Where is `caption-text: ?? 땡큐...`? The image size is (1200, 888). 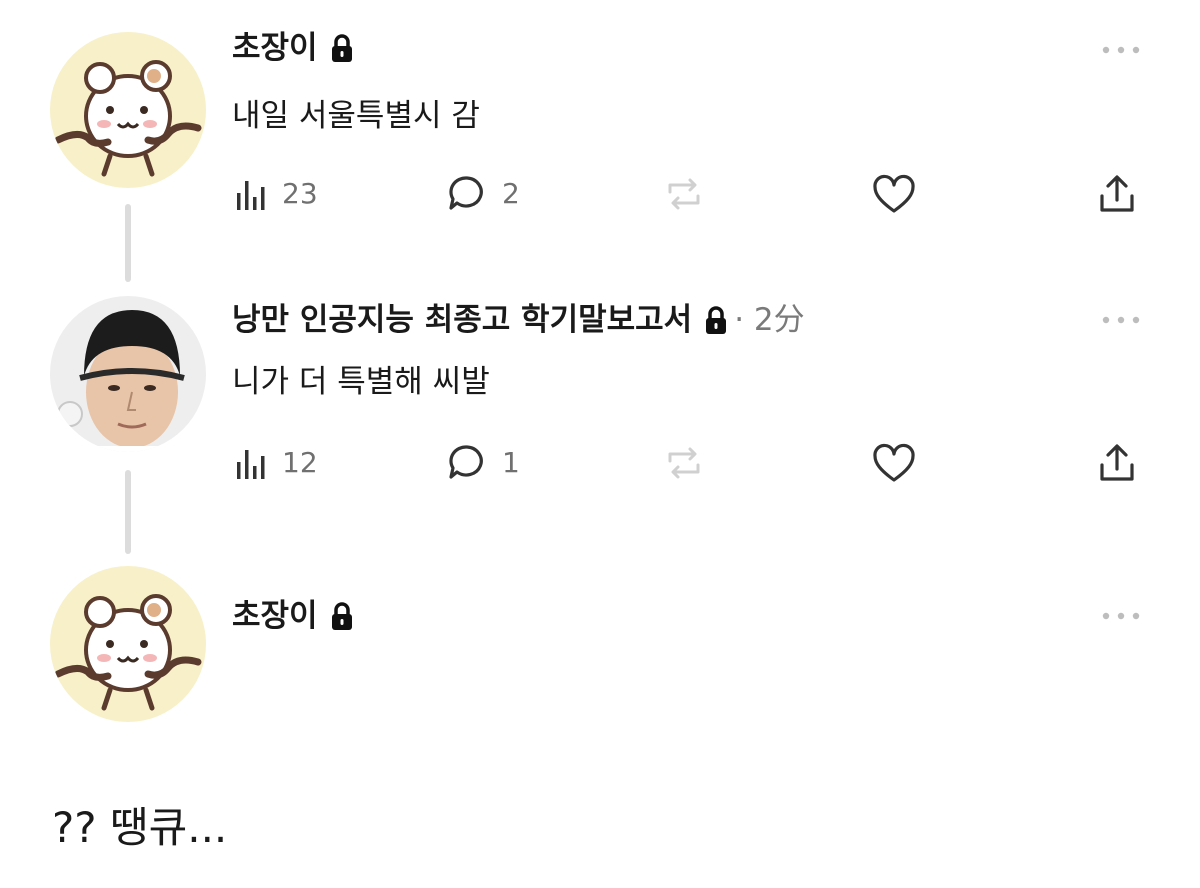
caption-text: ?? 땡큐... is located at coordinates (140, 827).